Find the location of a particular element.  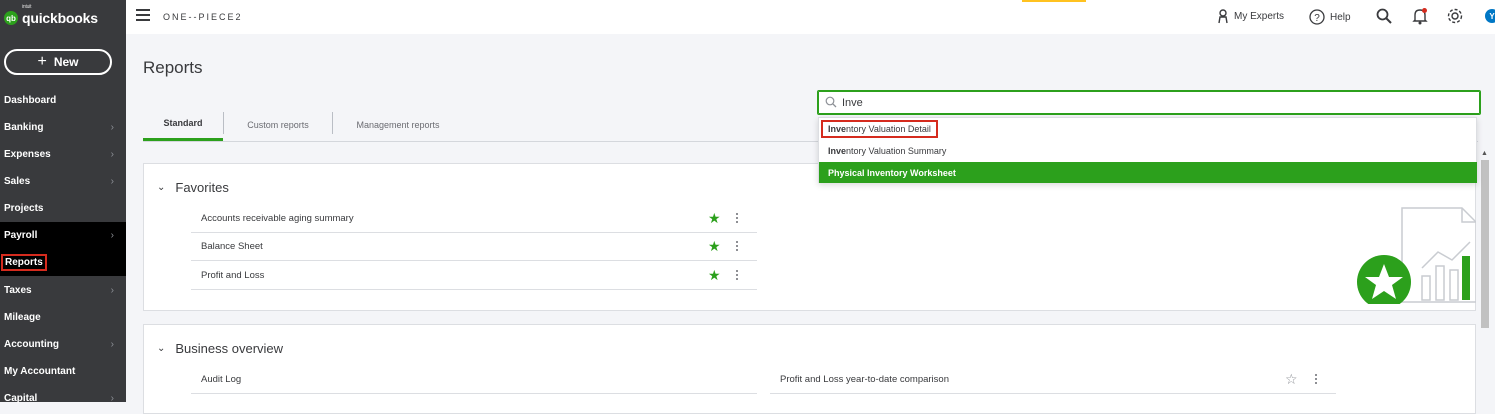

tab-management-reports: Management reports is located at coordinates (398, 124).